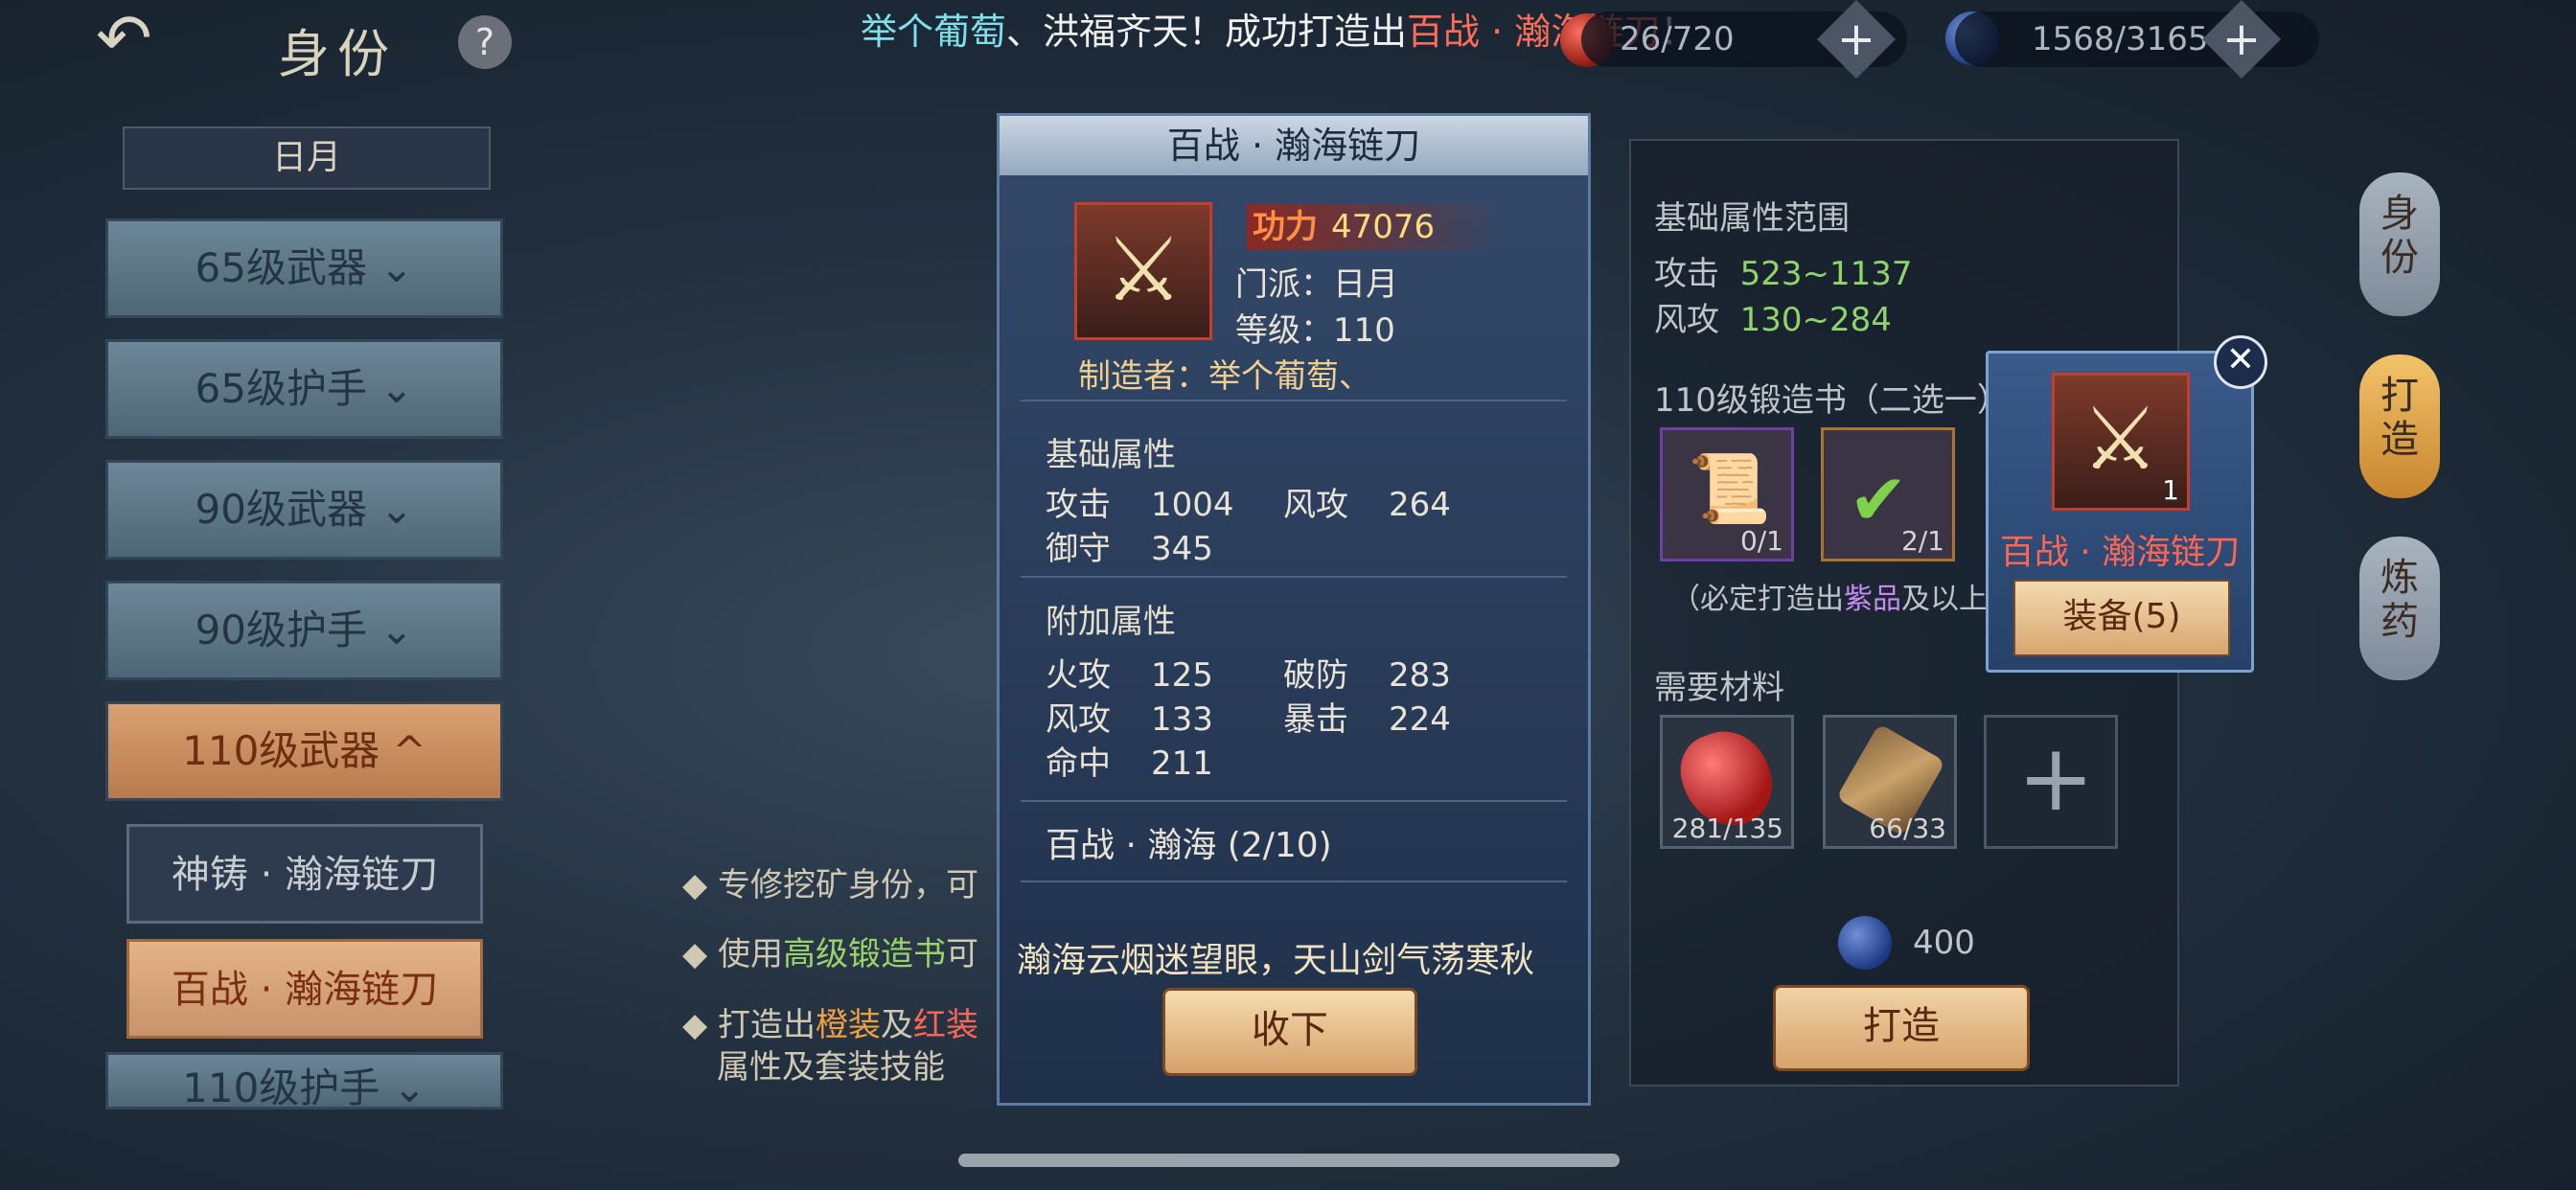 This screenshot has width=2576, height=1190. Describe the element at coordinates (1078, 719) in the screenshot. I see `stat-wind-extra-name: 风攻` at that location.